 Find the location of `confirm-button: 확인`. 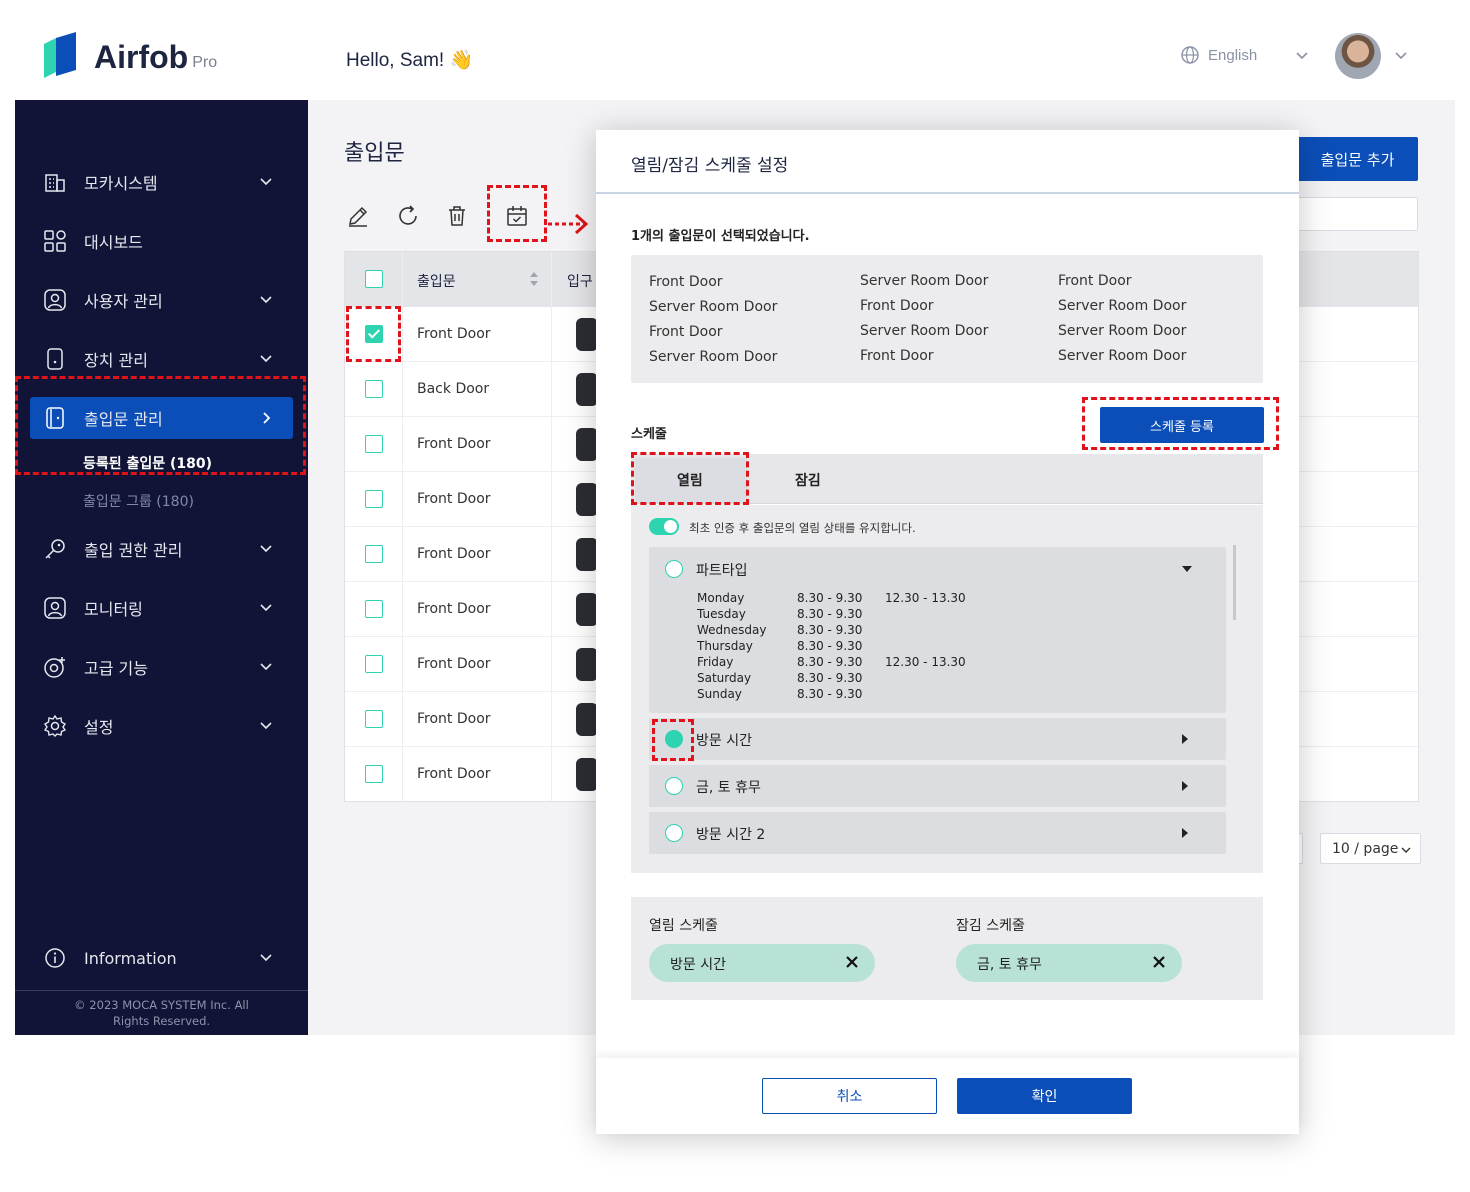

confirm-button: 확인 is located at coordinates (1044, 1096).